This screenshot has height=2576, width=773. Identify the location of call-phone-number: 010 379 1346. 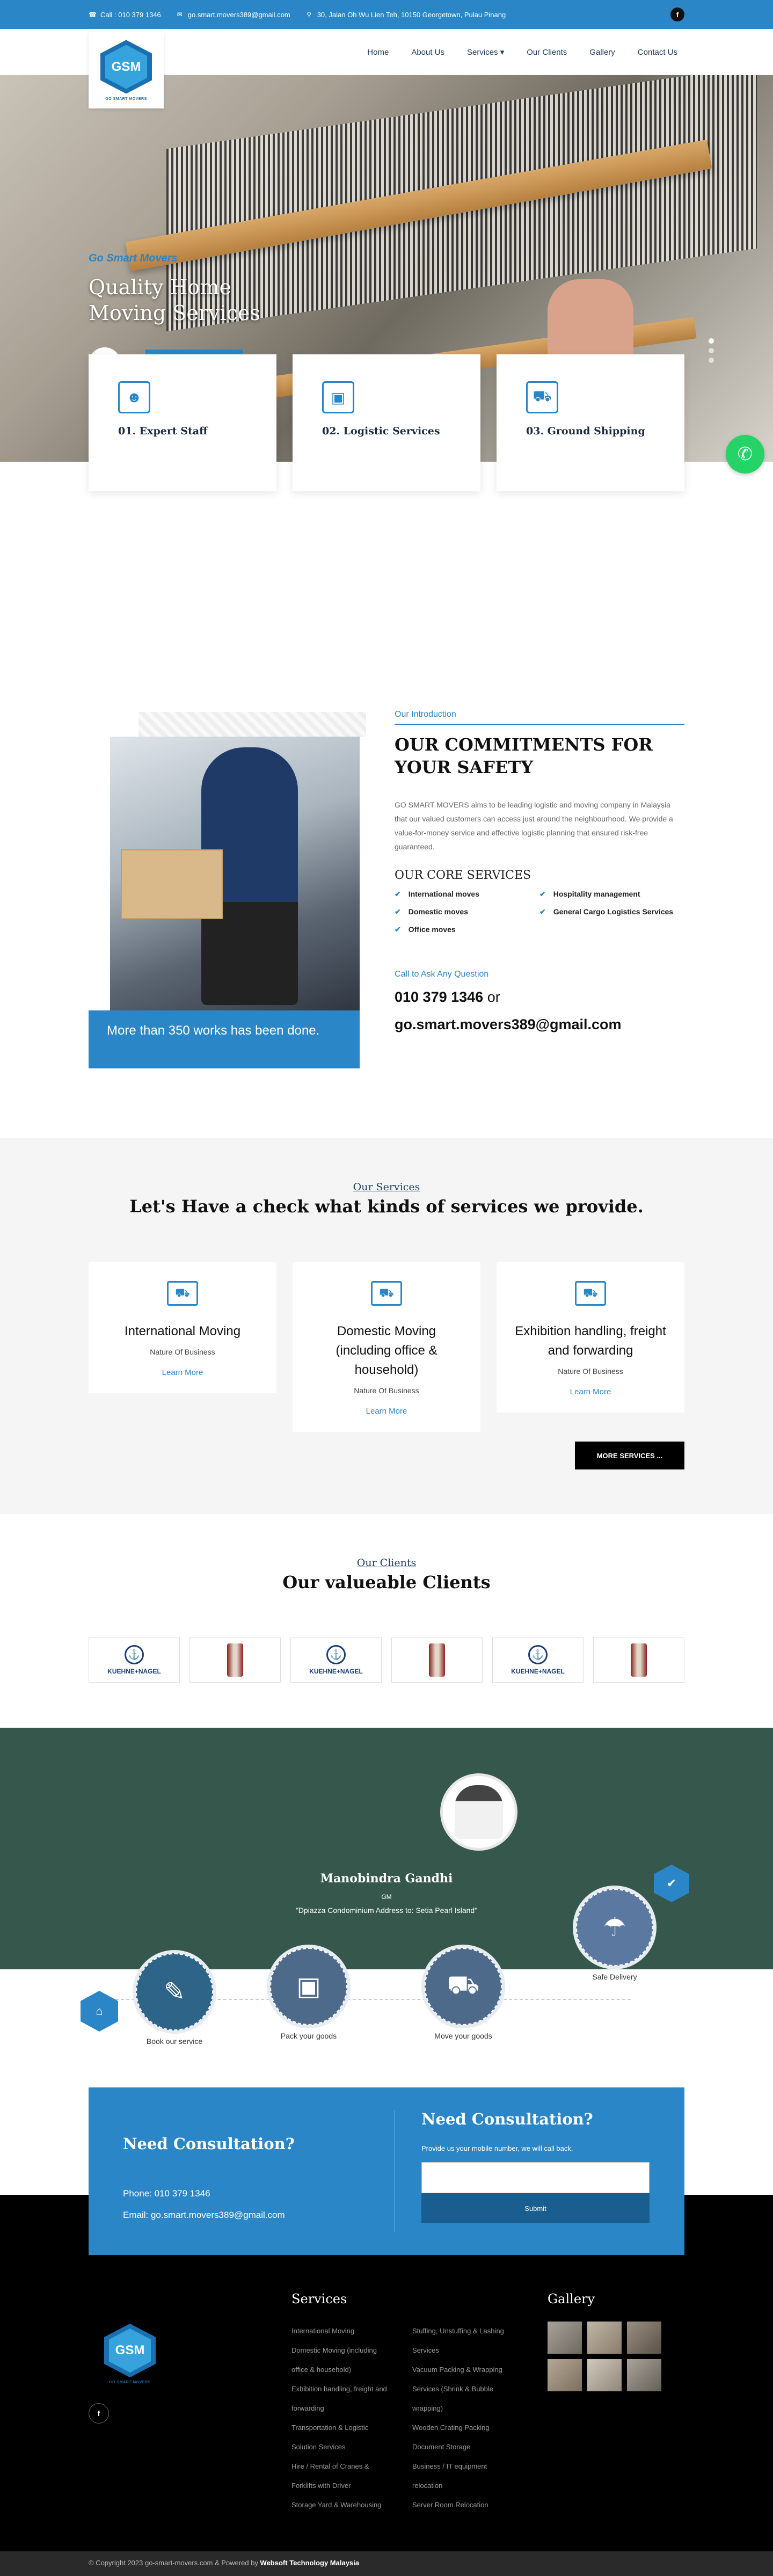
(439, 997).